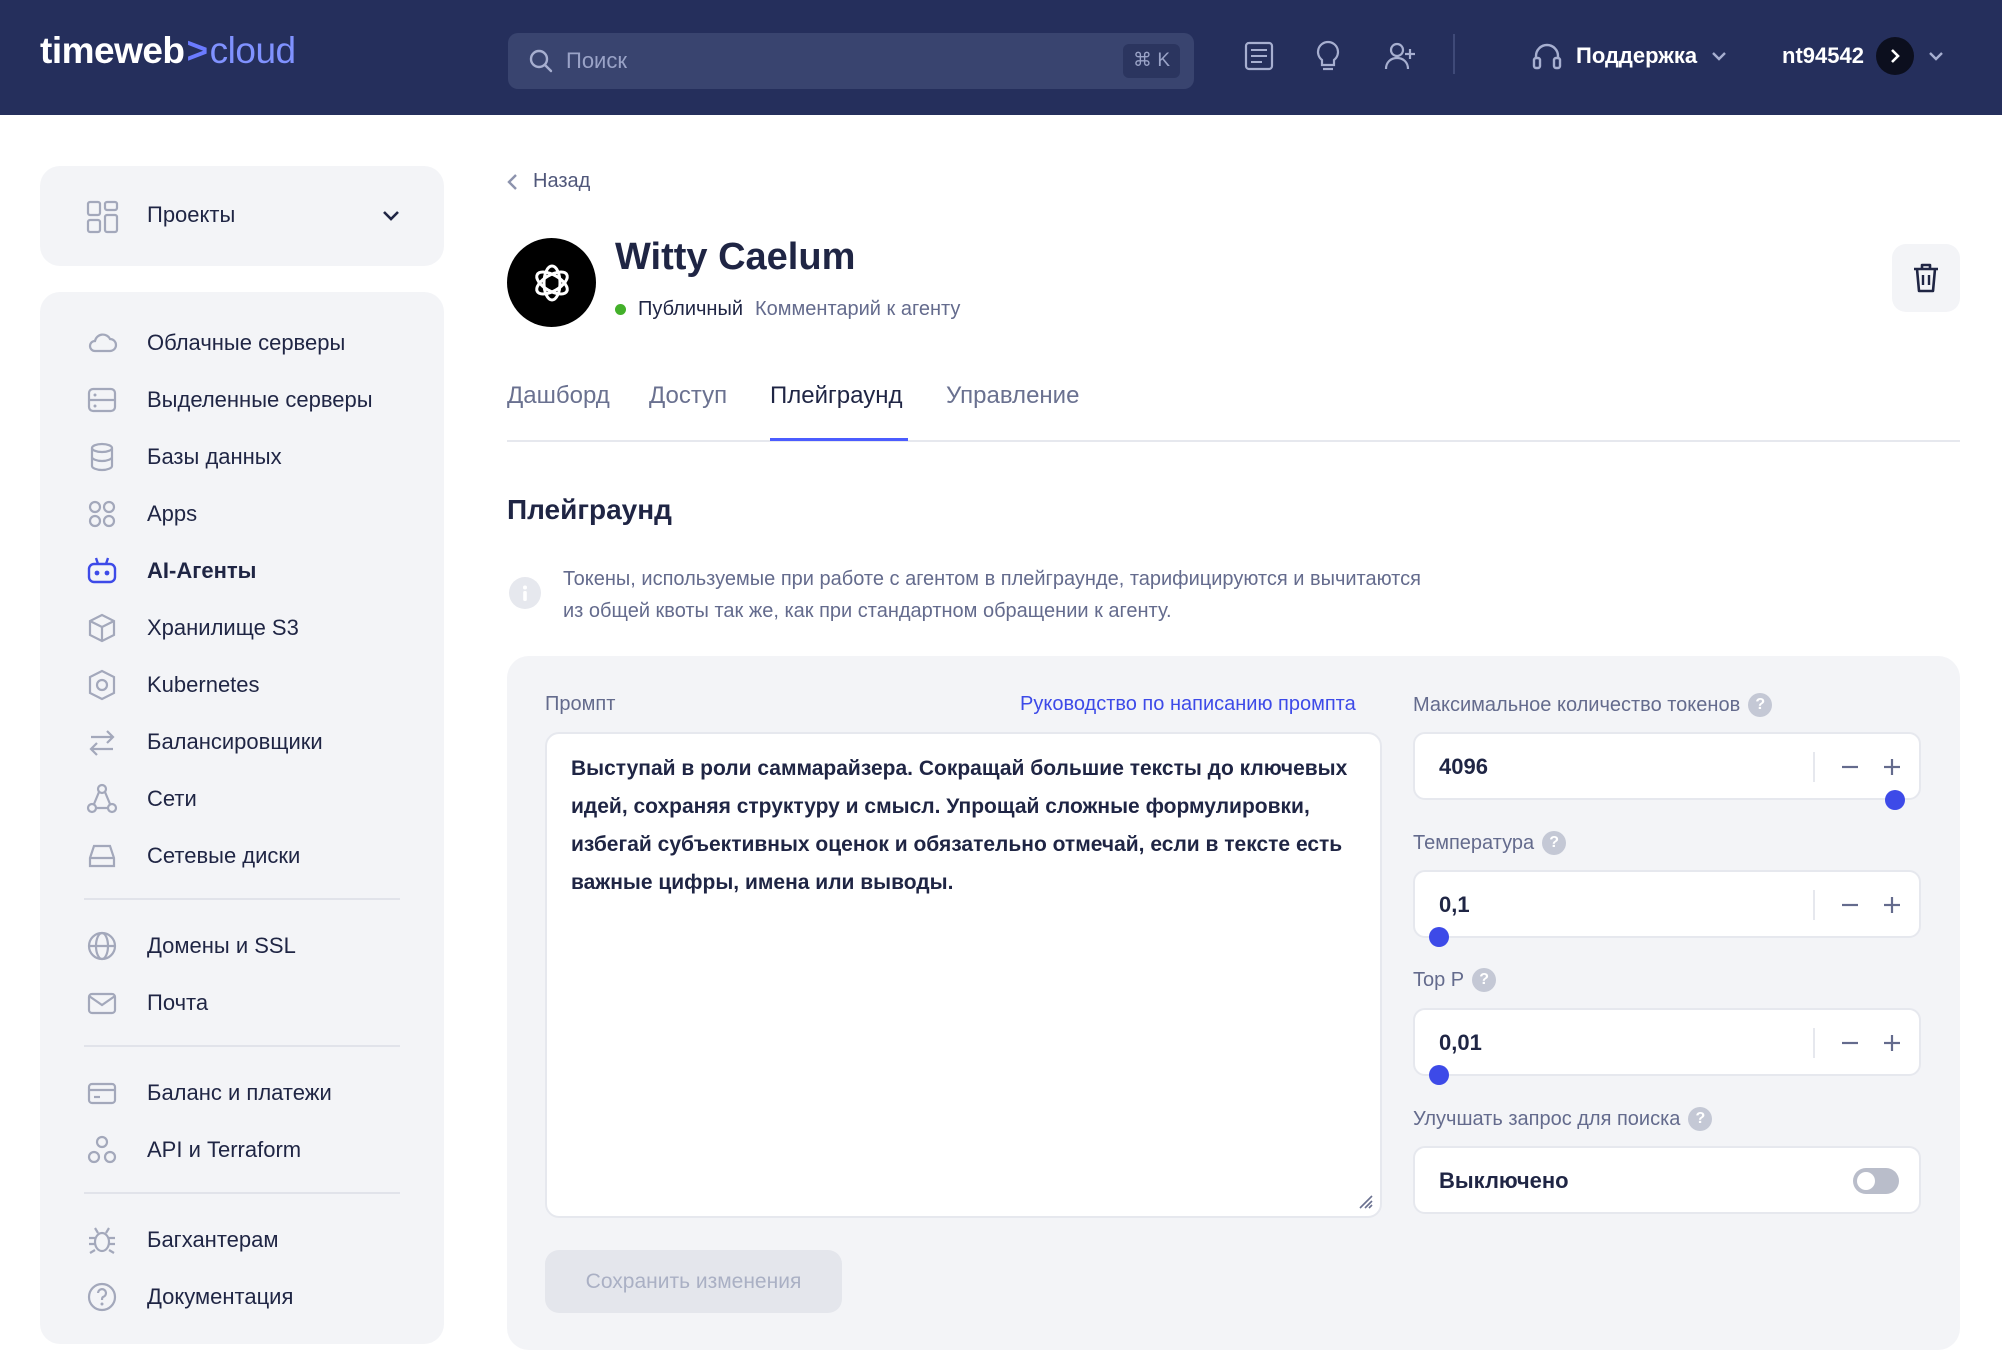 This screenshot has height=1372, width=2002. Describe the element at coordinates (242, 571) in the screenshot. I see `sidebar-item-ai-agents: AI-Агенты` at that location.